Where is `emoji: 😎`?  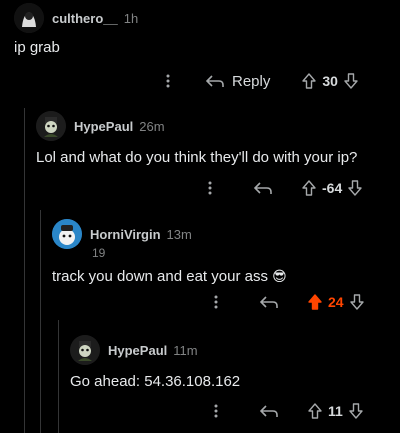 emoji: 😎 is located at coordinates (279, 276).